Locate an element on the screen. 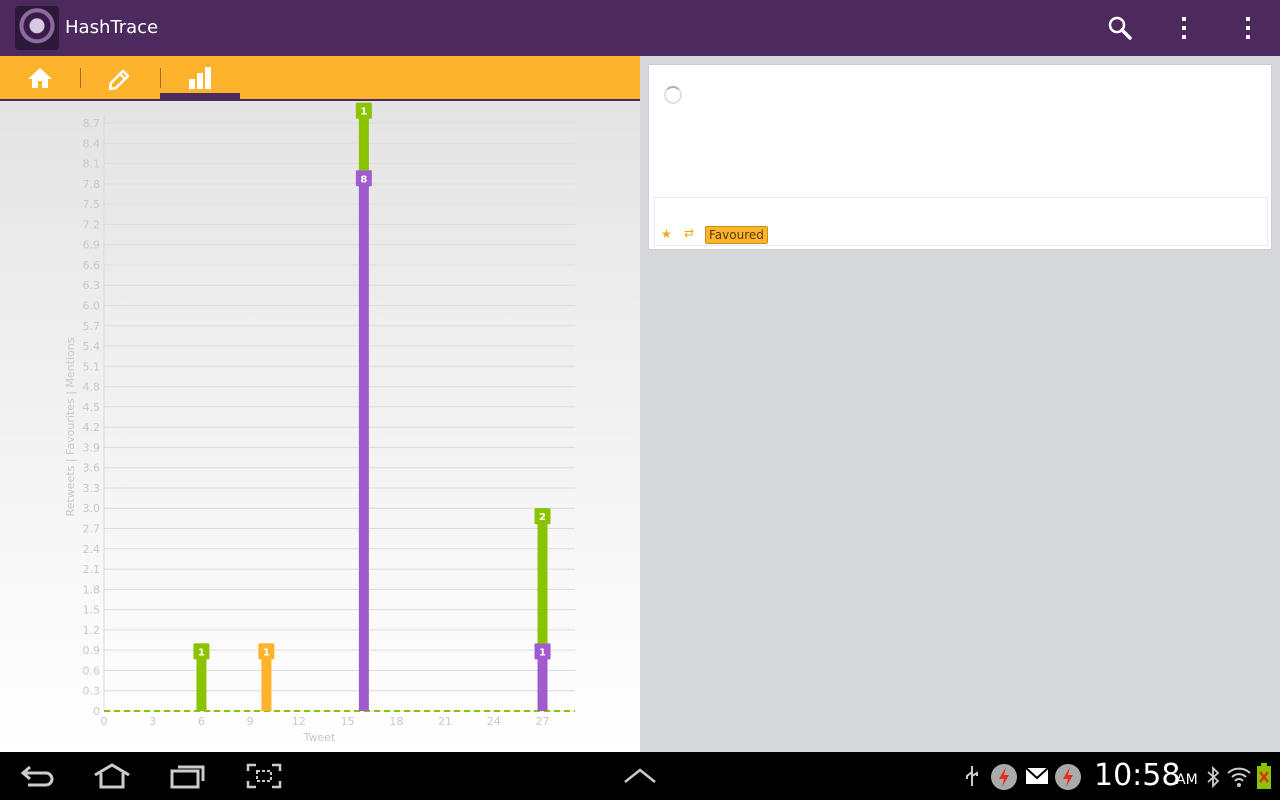 The image size is (1280, 800). bar-mentions is located at coordinates (542, 576).